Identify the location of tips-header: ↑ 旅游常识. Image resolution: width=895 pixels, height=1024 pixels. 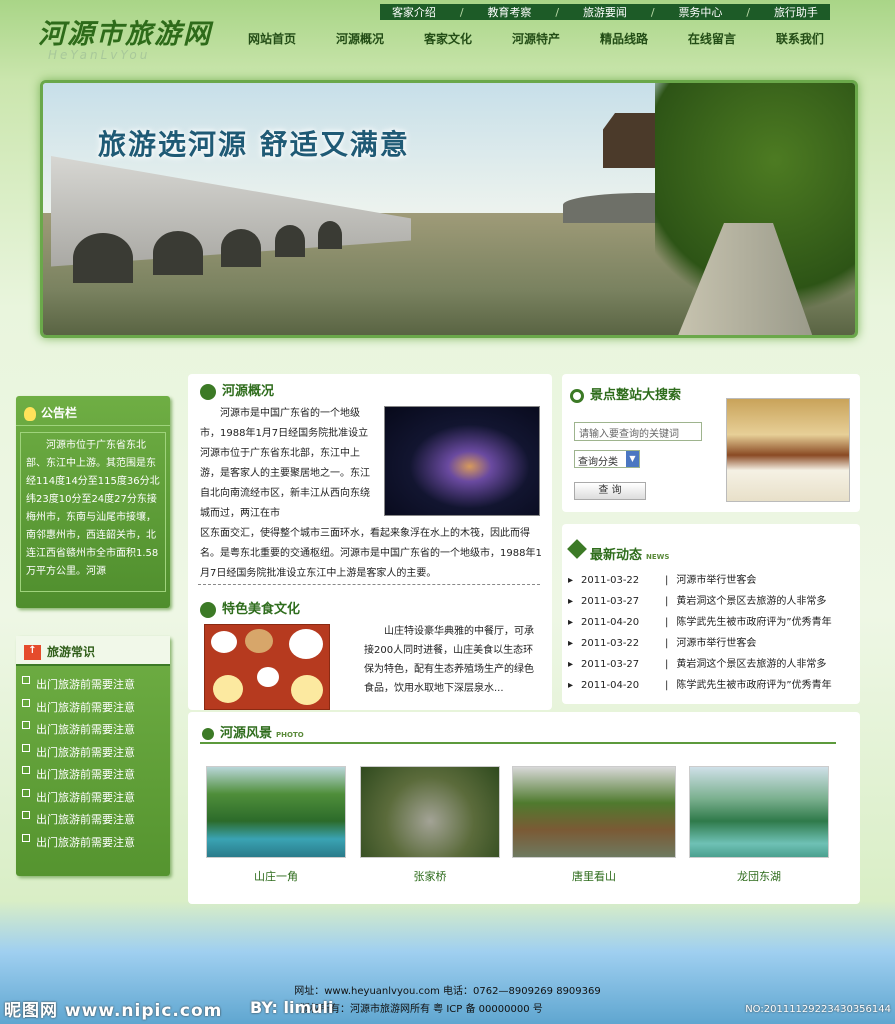
(93, 651).